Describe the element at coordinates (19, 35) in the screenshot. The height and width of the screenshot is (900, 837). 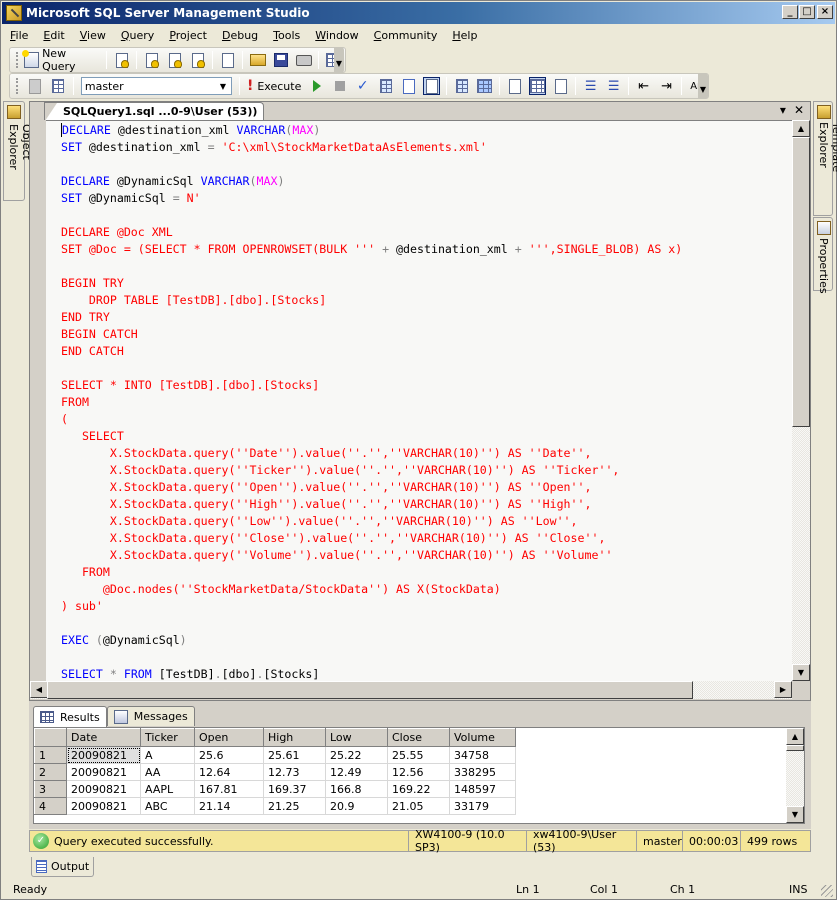
I see `menu-file: File` at that location.